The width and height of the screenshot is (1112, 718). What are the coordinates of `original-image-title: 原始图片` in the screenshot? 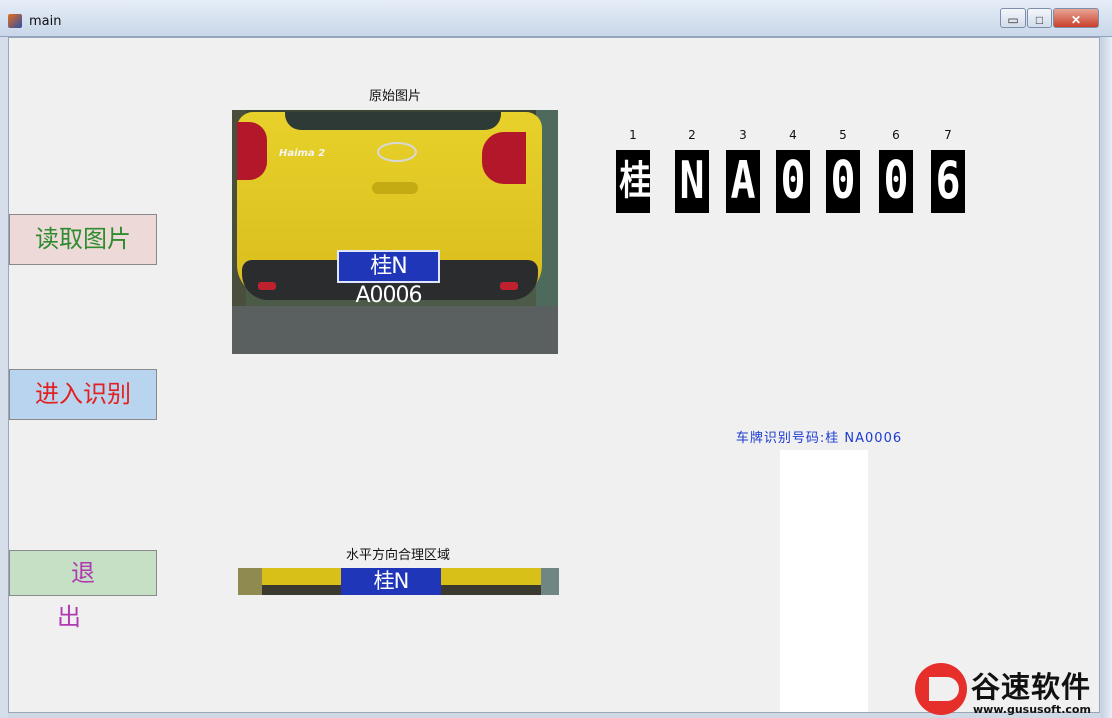 It's located at (394, 96).